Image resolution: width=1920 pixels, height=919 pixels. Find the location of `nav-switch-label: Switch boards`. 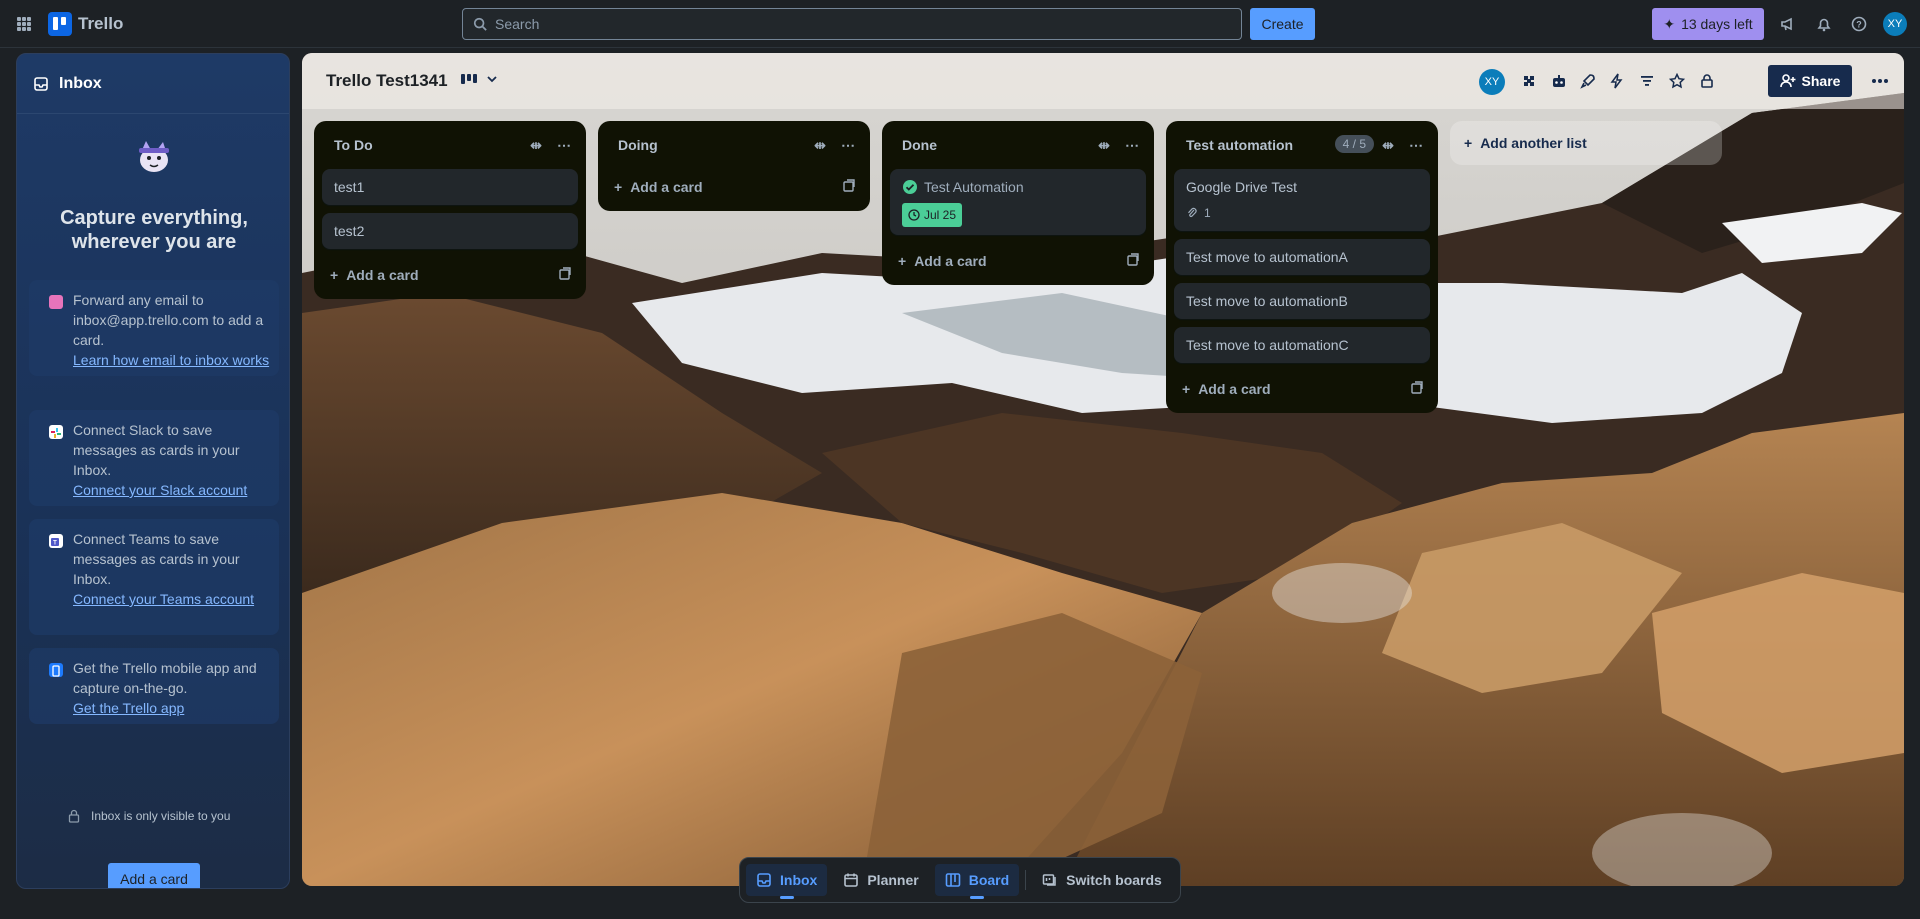

nav-switch-label: Switch boards is located at coordinates (1114, 880).